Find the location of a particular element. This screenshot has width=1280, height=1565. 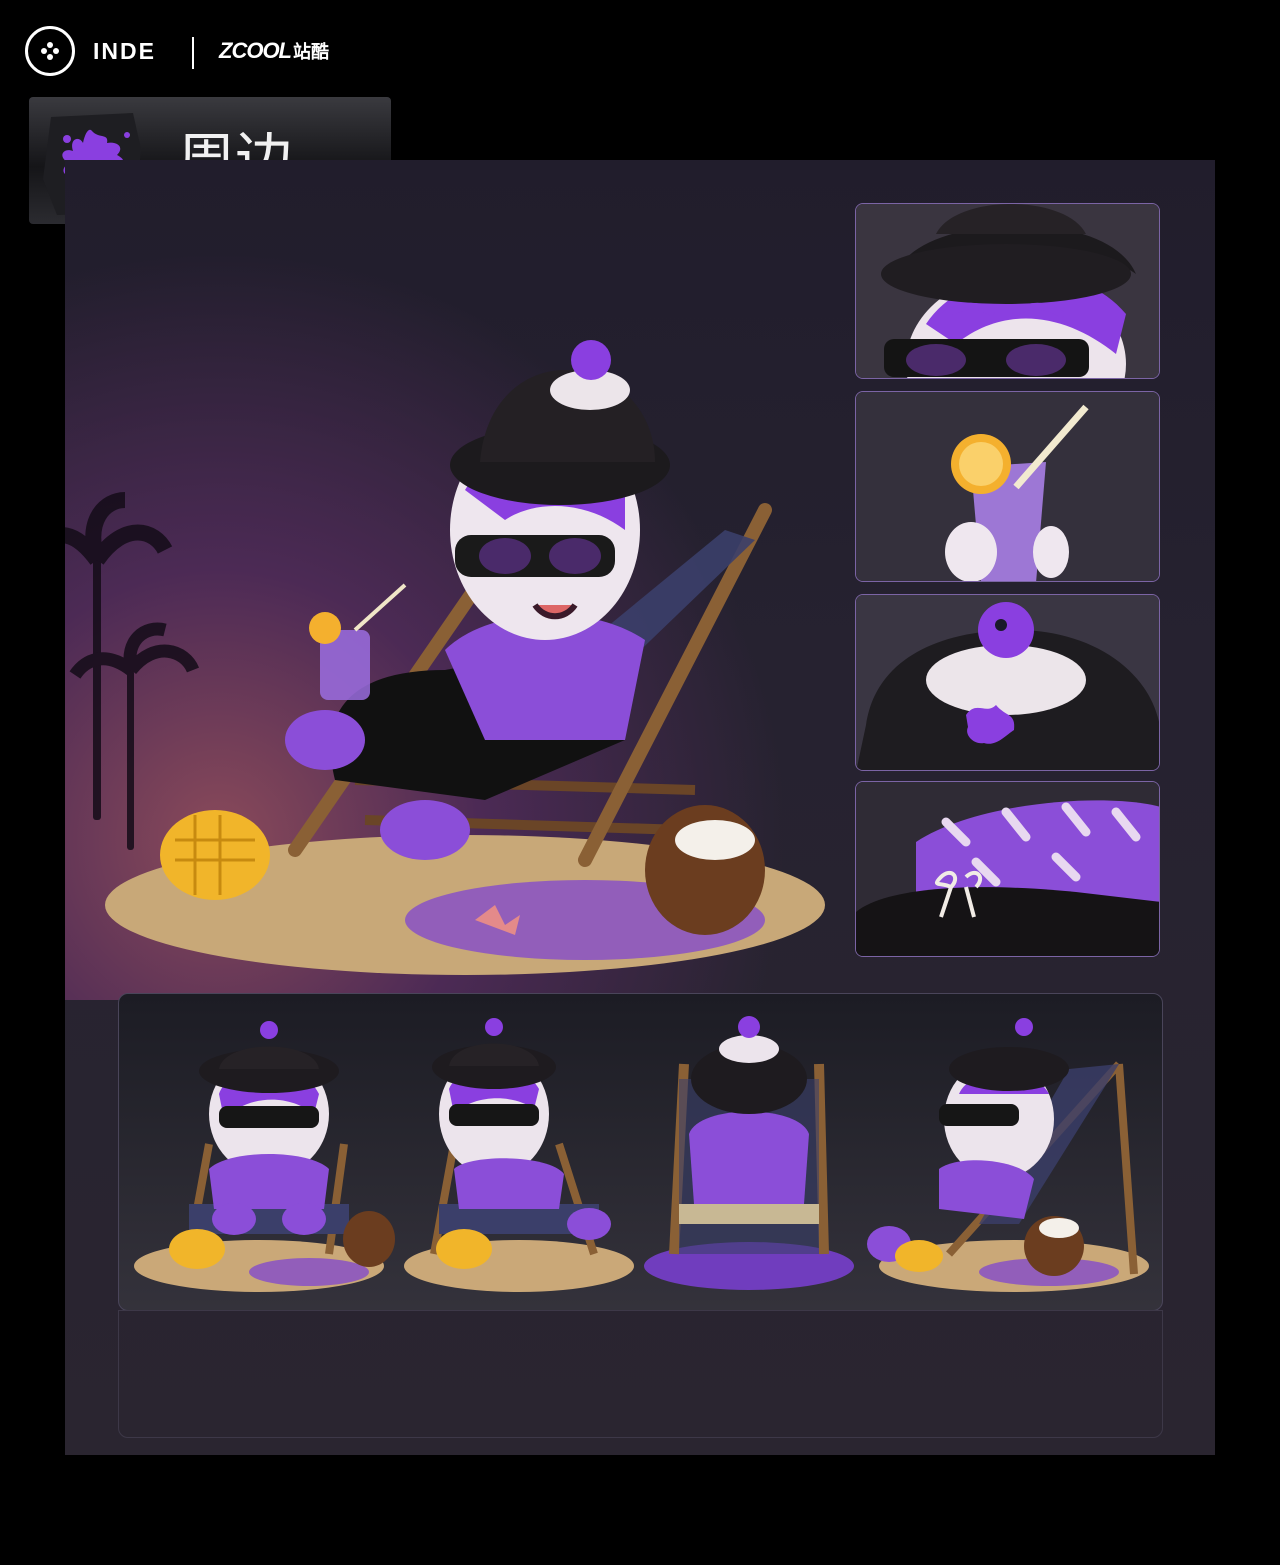

header-bar: INDE ZCOOL 站酷 is located at coordinates (640, 50).